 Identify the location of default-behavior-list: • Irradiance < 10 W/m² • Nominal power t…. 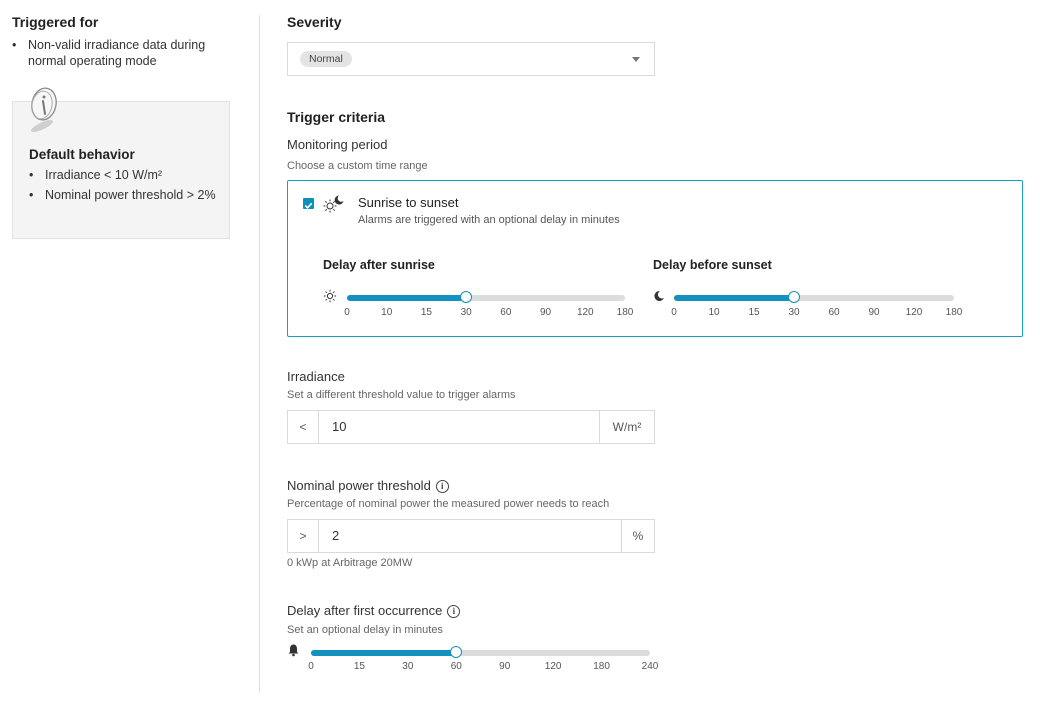
(124, 187).